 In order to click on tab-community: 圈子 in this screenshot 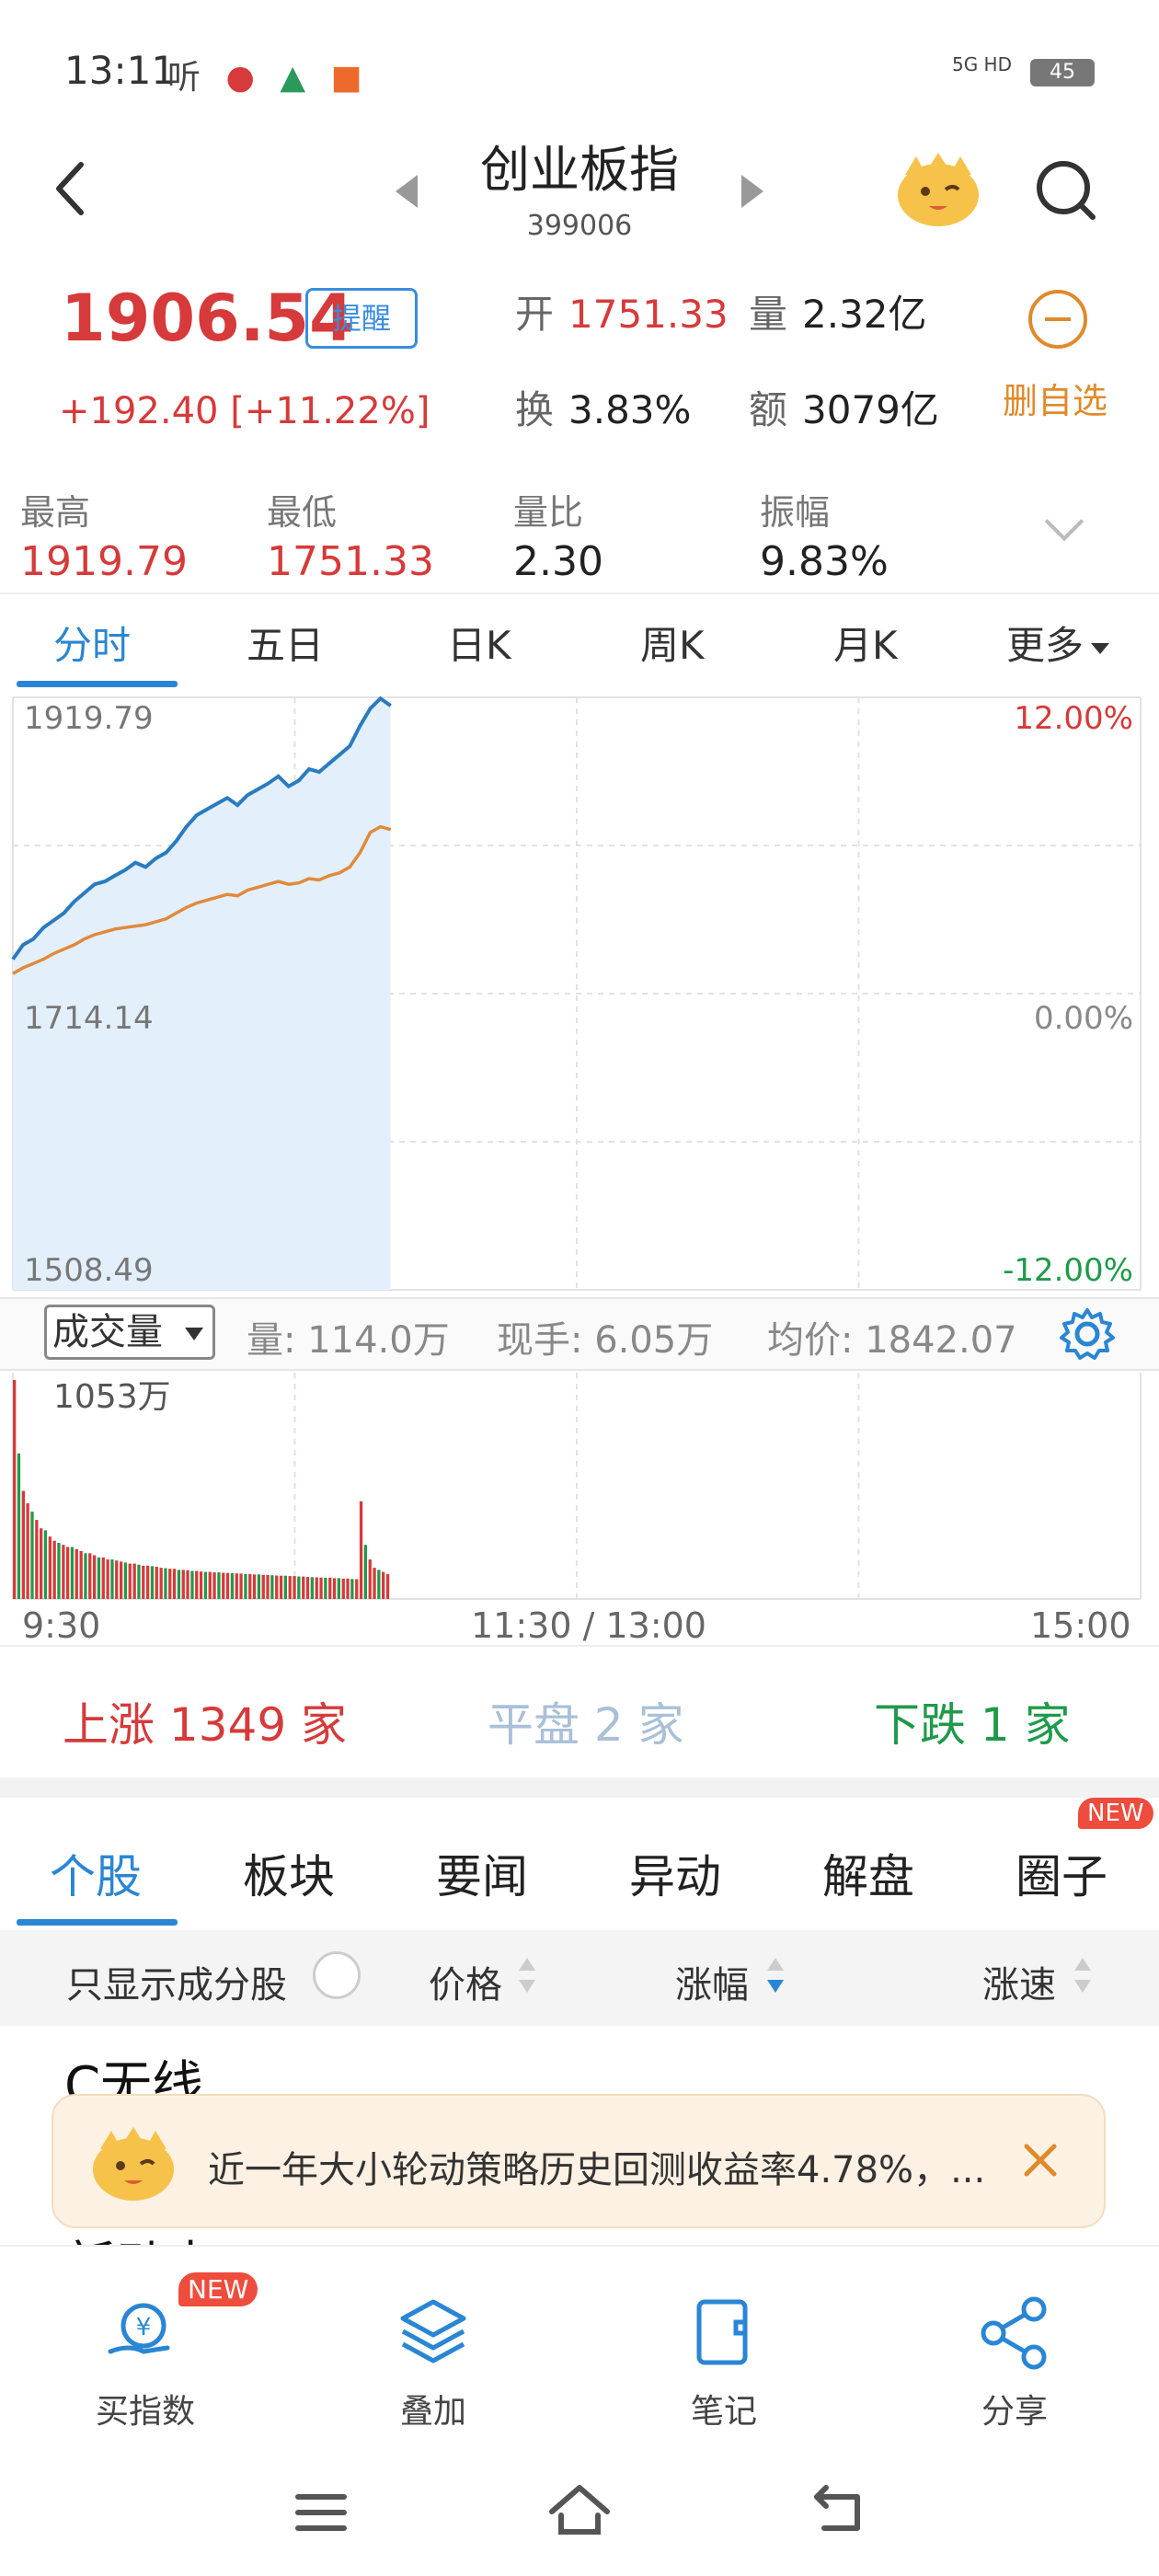, I will do `click(1061, 1873)`.